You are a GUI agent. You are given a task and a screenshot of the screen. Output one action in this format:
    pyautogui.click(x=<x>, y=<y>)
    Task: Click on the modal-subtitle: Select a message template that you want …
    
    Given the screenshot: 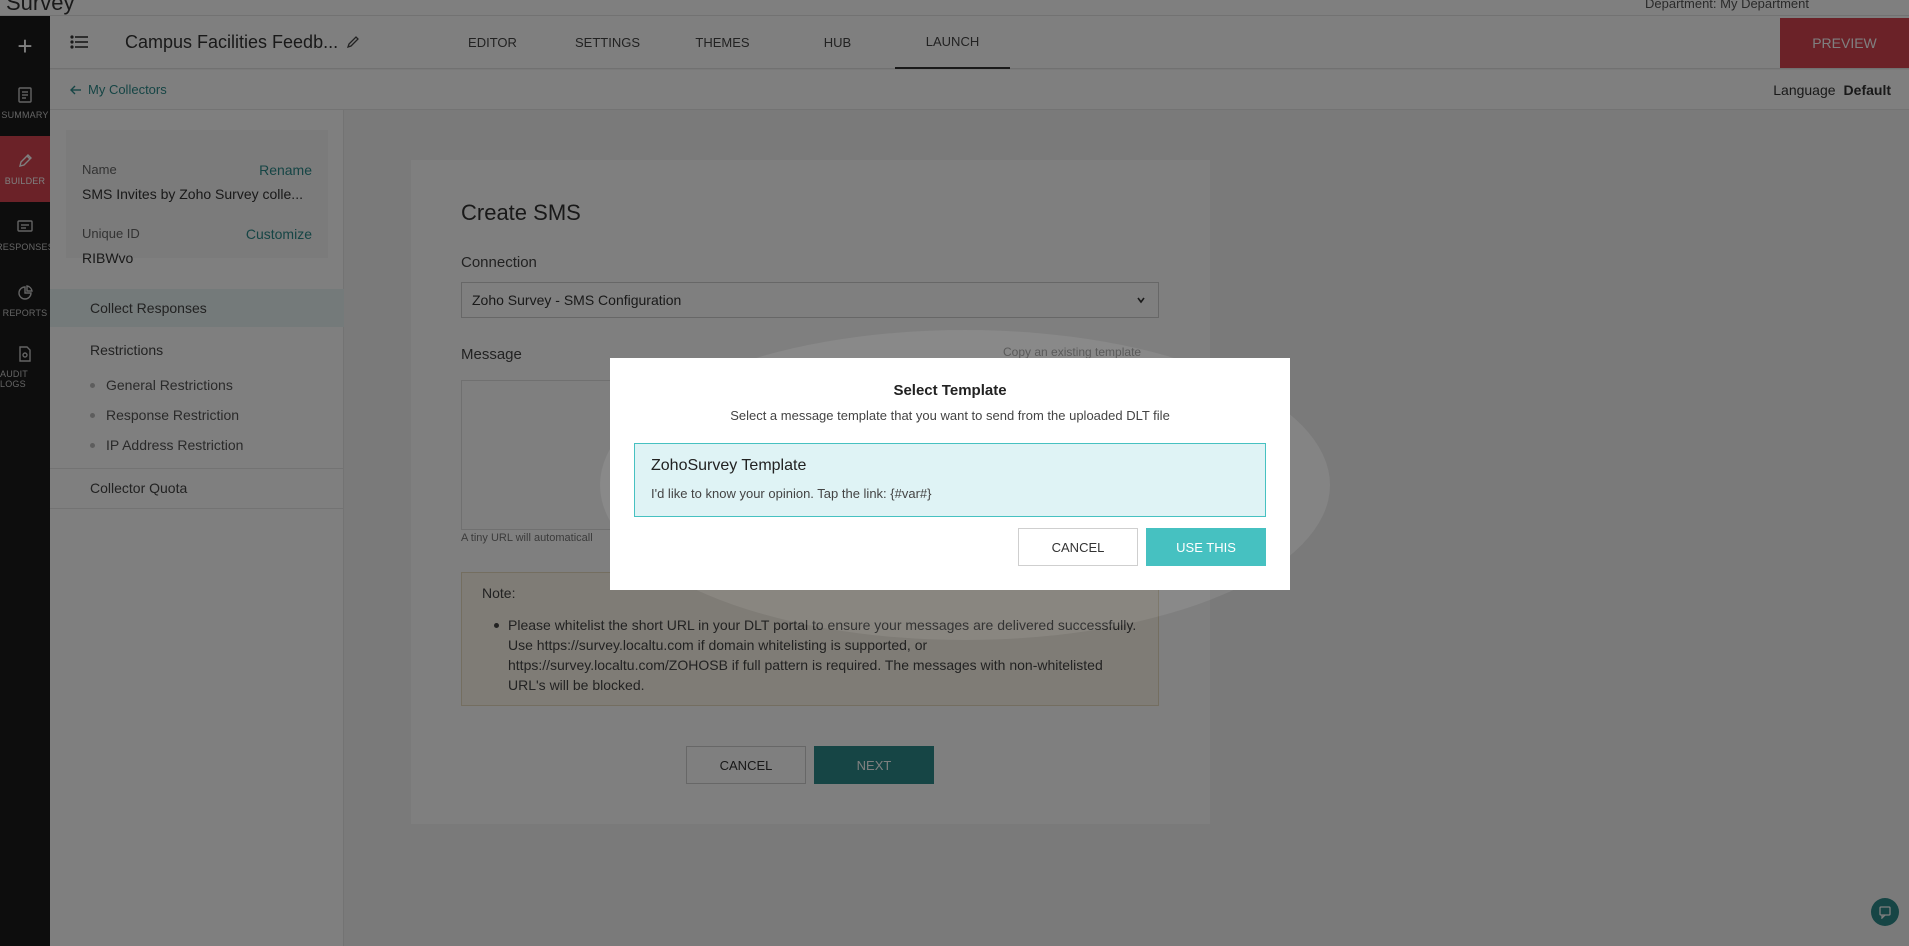 What is the action you would take?
    pyautogui.click(x=950, y=415)
    